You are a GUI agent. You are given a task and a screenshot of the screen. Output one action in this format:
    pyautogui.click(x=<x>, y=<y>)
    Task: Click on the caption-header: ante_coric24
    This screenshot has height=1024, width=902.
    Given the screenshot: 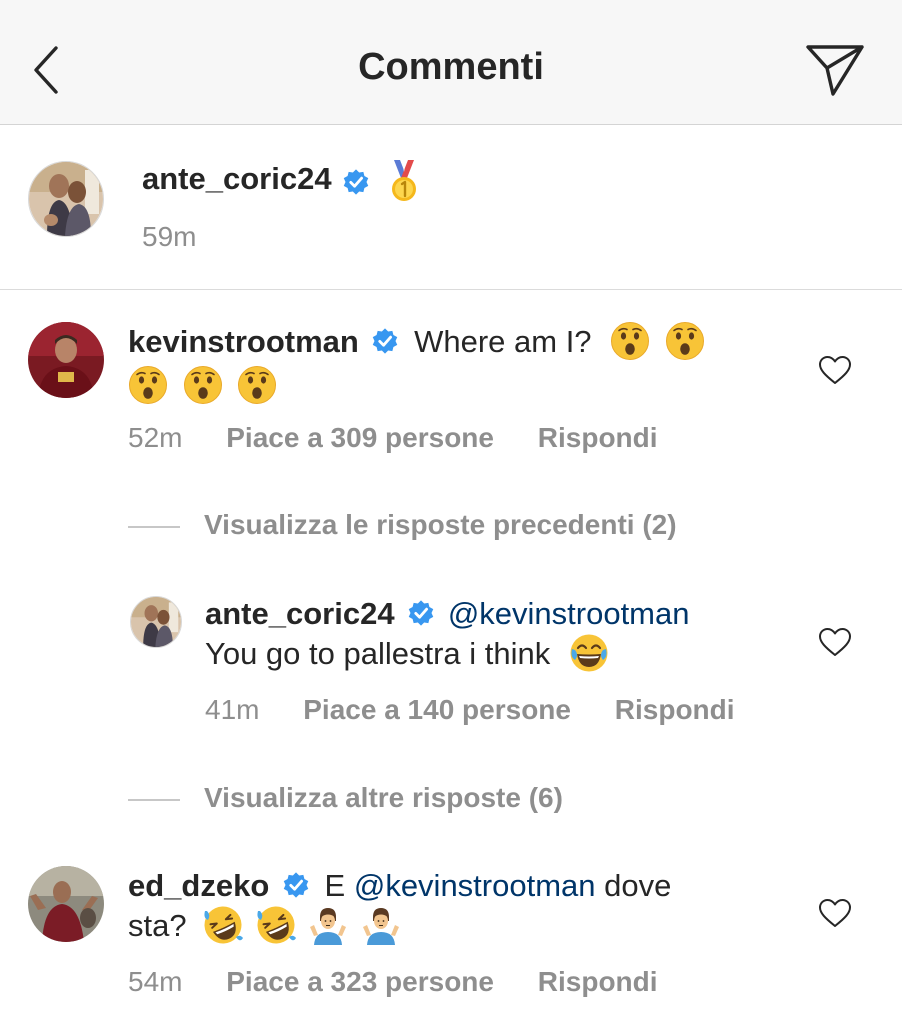 What is the action you would take?
    pyautogui.click(x=283, y=181)
    